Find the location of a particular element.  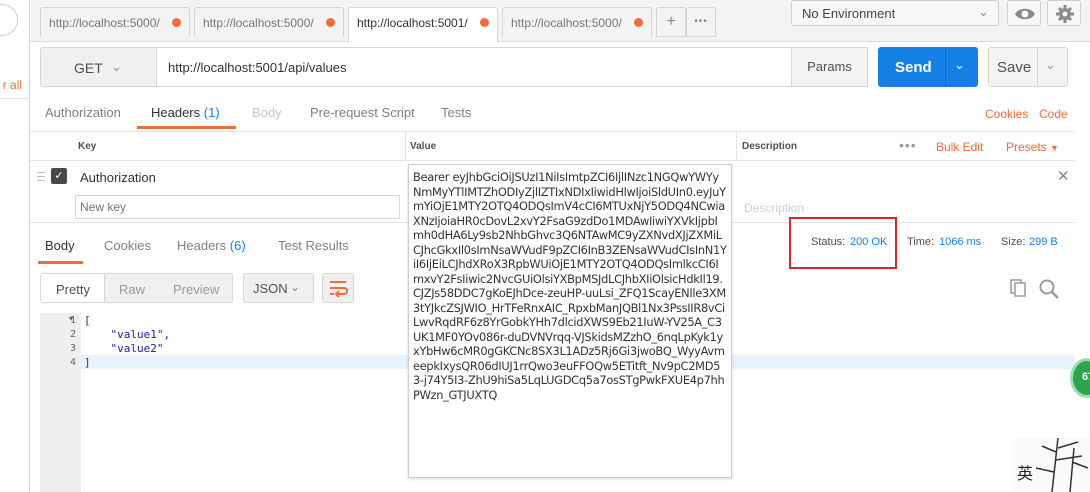

response-tab-test-results: Test Results is located at coordinates (313, 245).